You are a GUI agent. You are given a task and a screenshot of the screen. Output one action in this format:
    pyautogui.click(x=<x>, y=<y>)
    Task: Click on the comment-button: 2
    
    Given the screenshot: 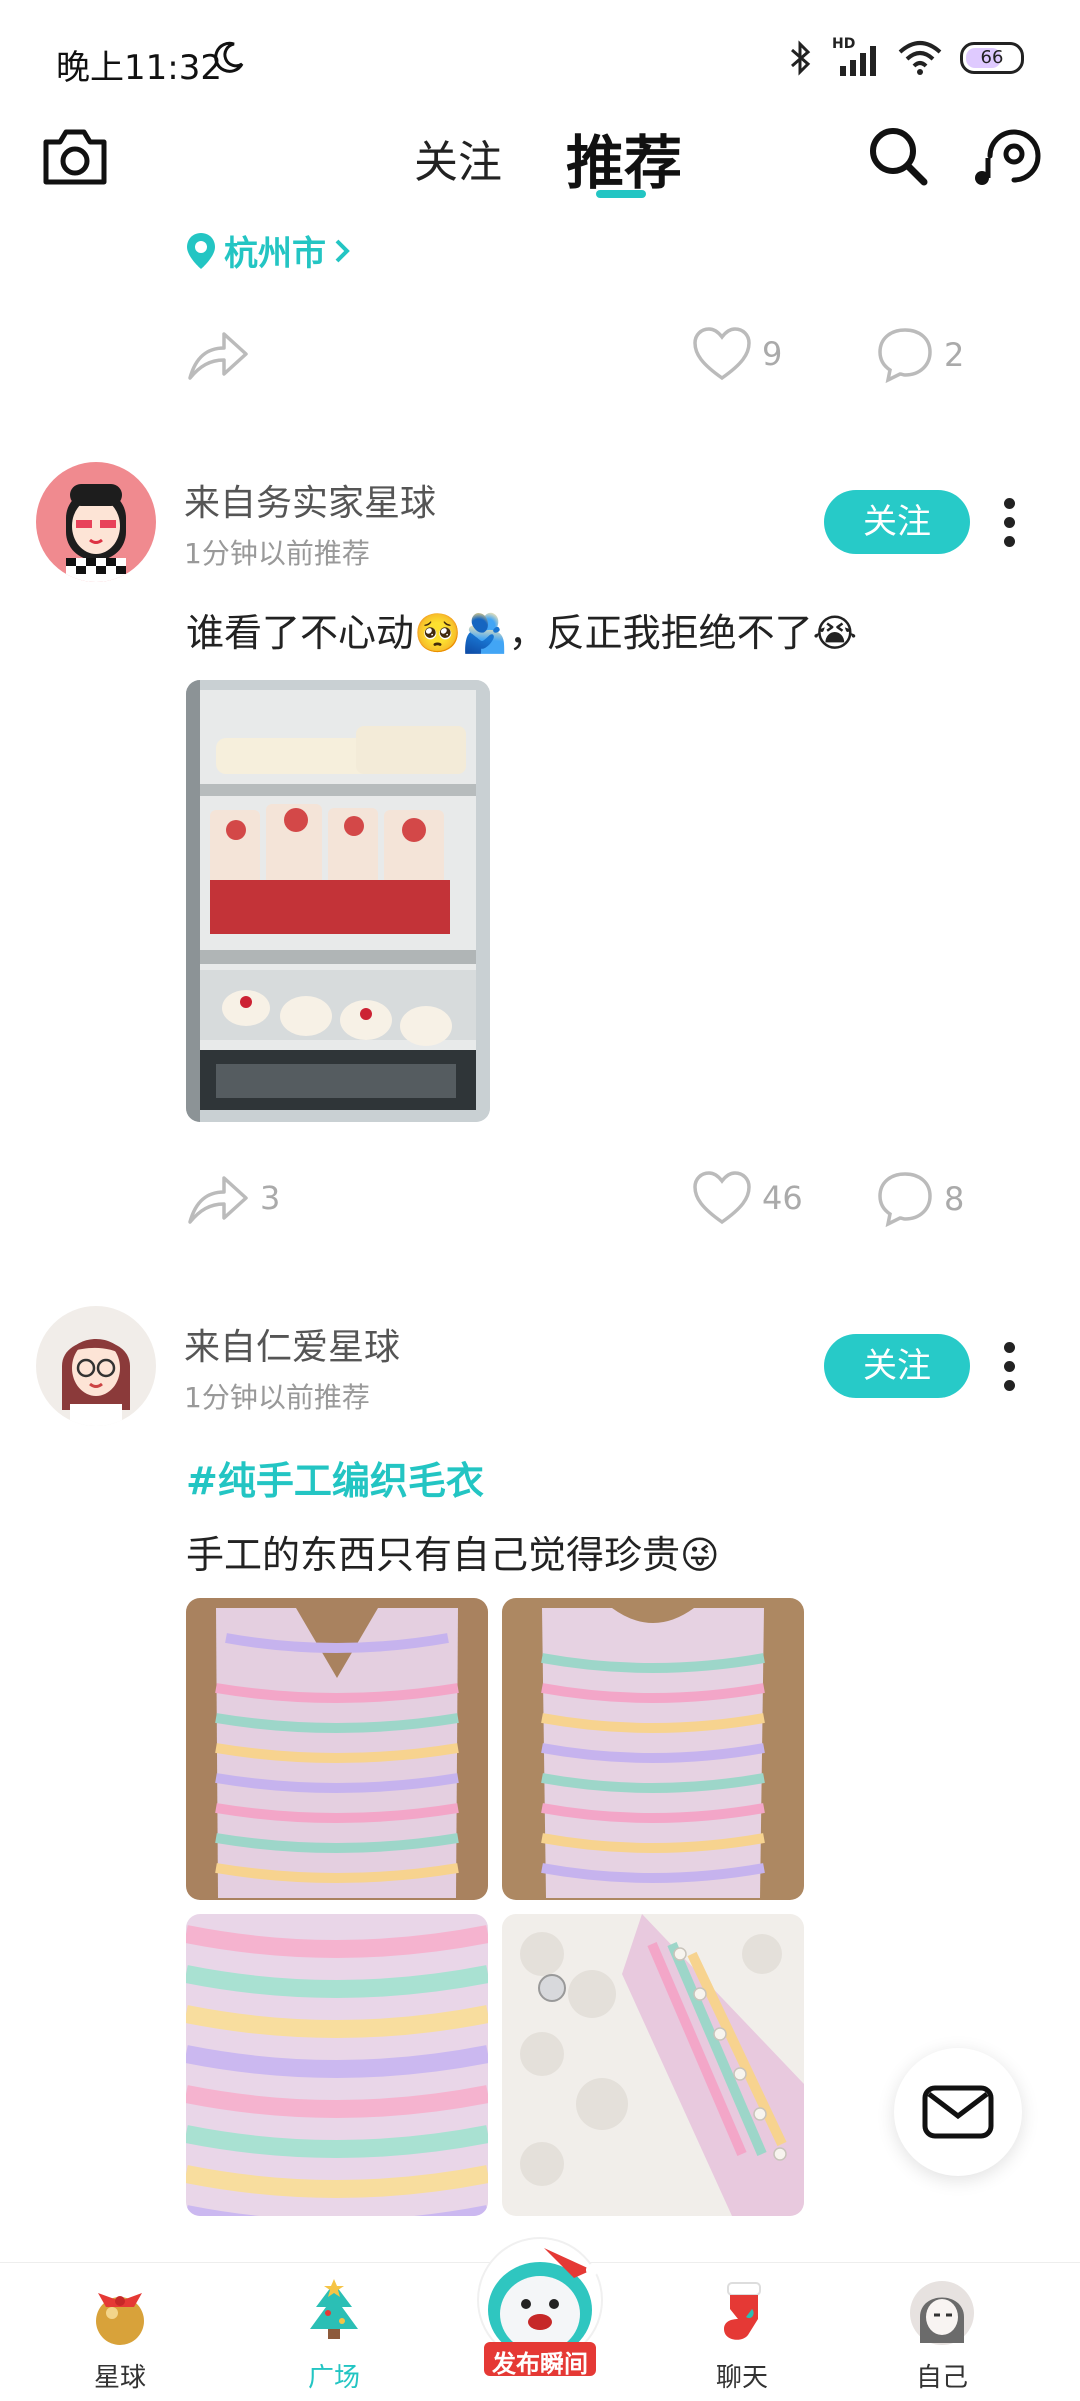 What is the action you would take?
    pyautogui.click(x=920, y=355)
    